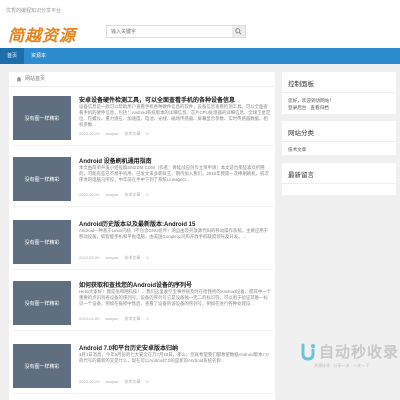 The height and width of the screenshot is (400, 400). What do you see at coordinates (342, 365) in the screenshot?
I see `watermark-subtext: 资源技术 · 分享一次 · 一次一下` at bounding box center [342, 365].